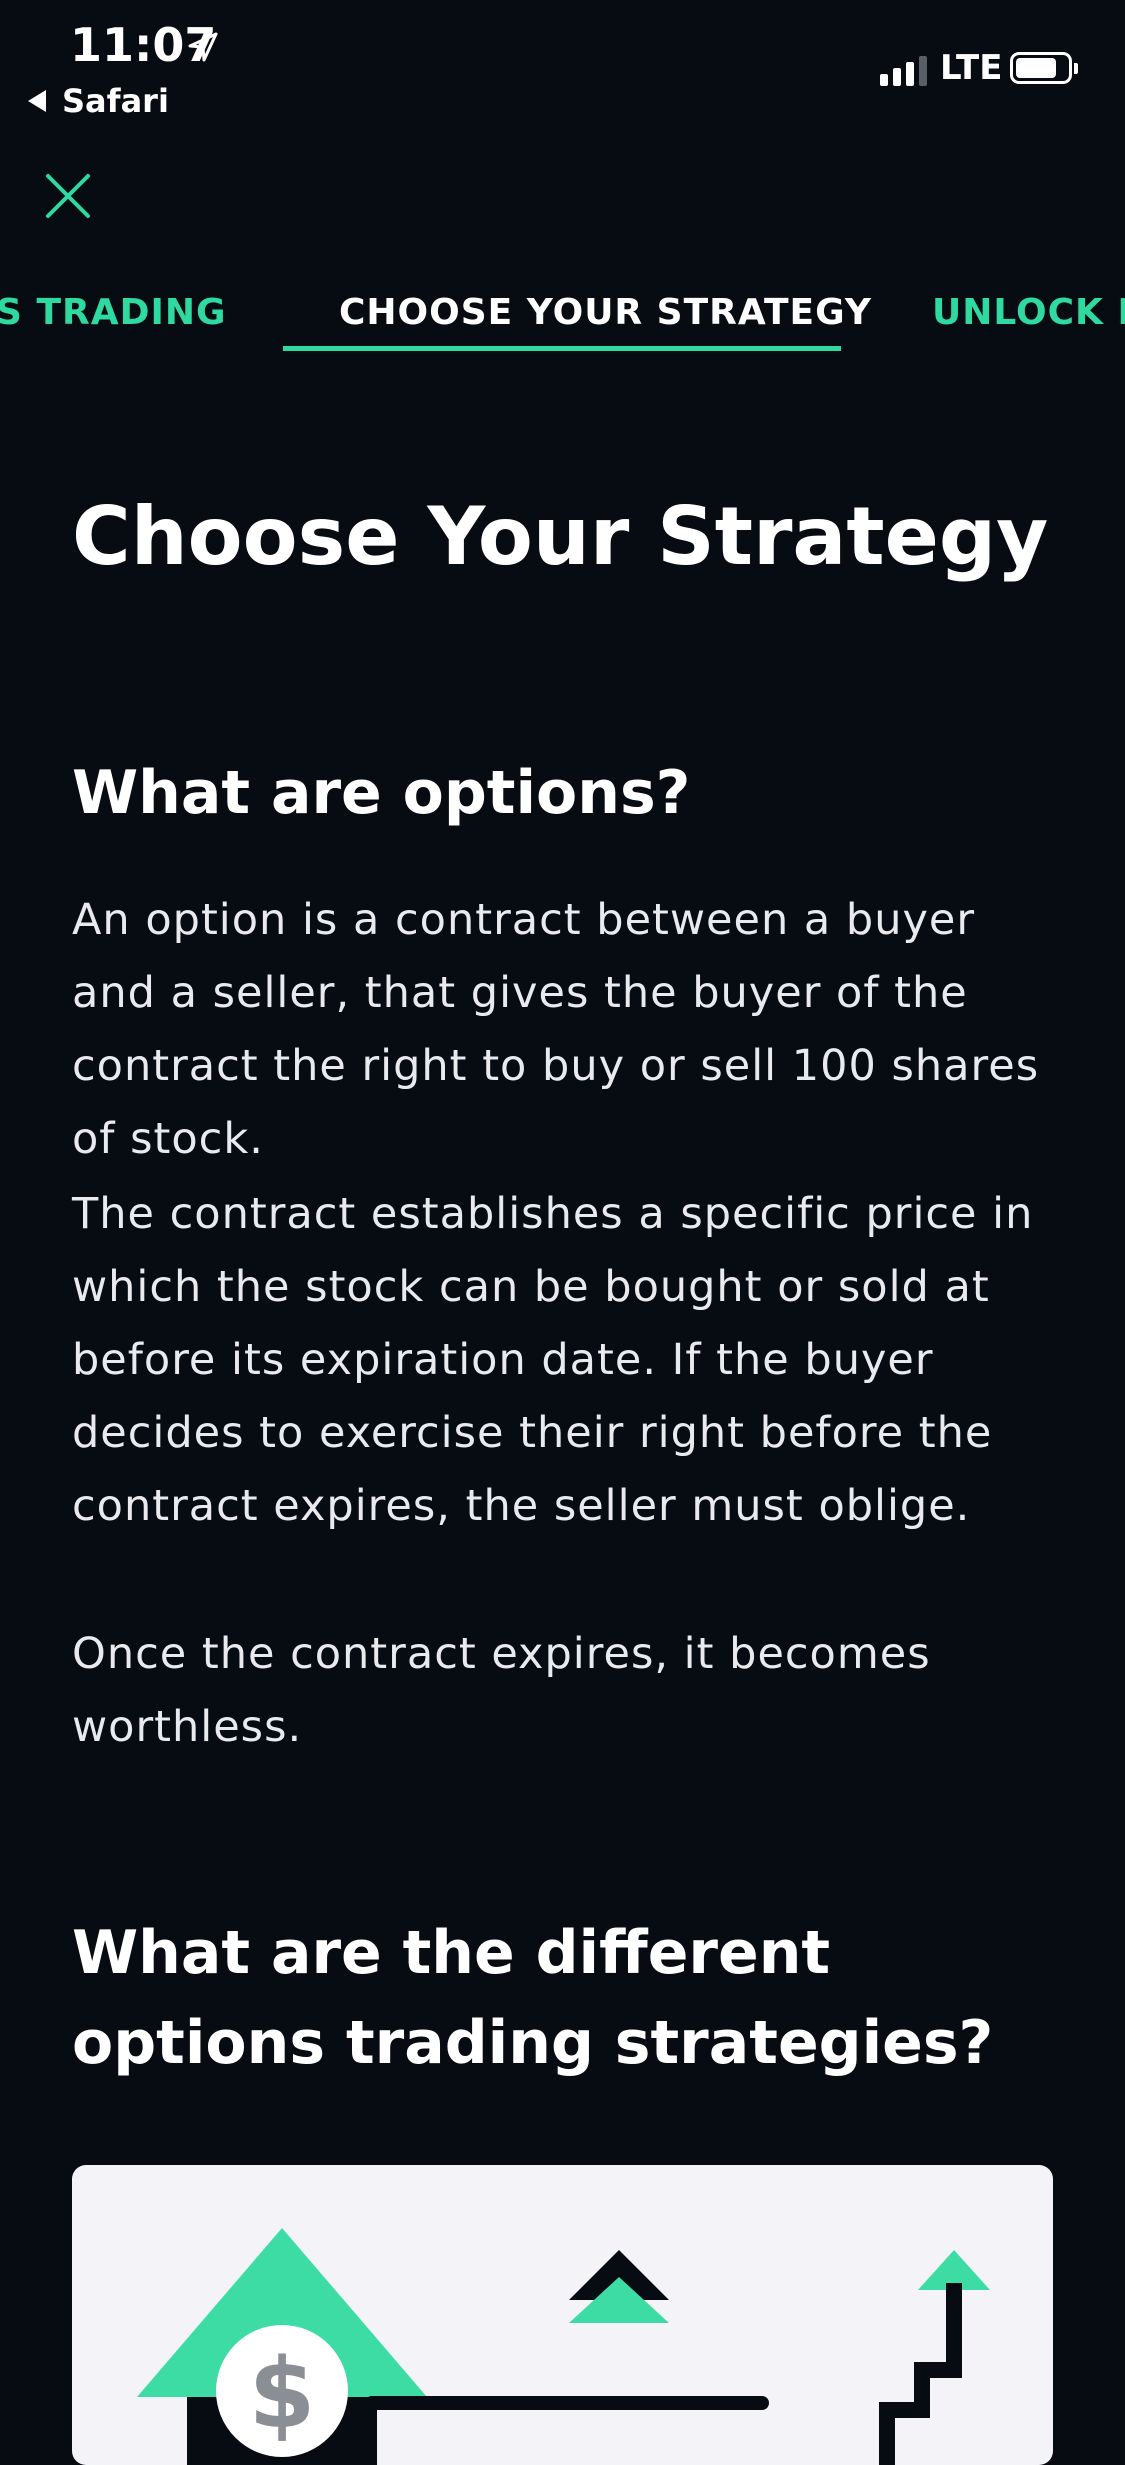 The height and width of the screenshot is (2465, 1125). I want to click on page-title: Choose Your Strategy, so click(560, 536).